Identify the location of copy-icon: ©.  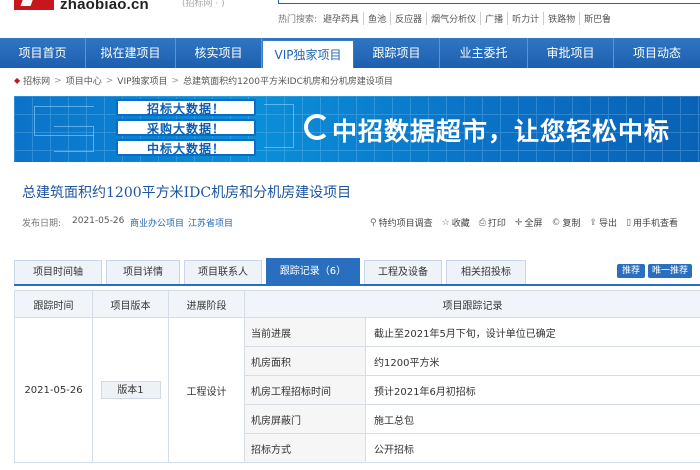
(556, 222).